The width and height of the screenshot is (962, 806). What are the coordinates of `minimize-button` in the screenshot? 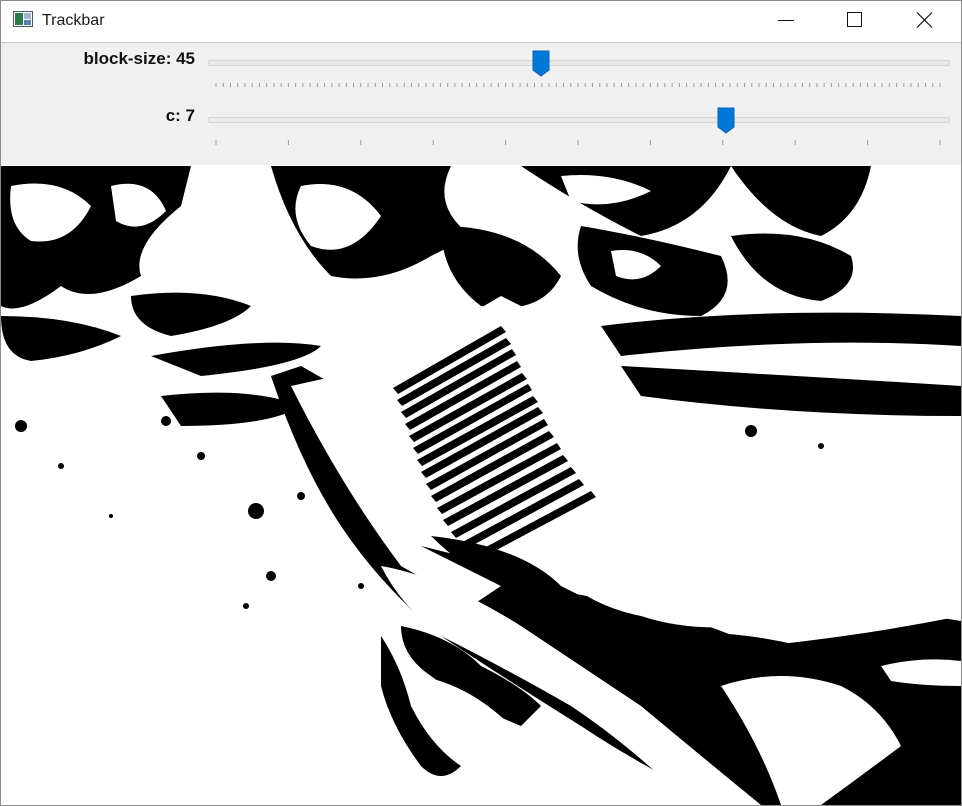 It's located at (786, 21).